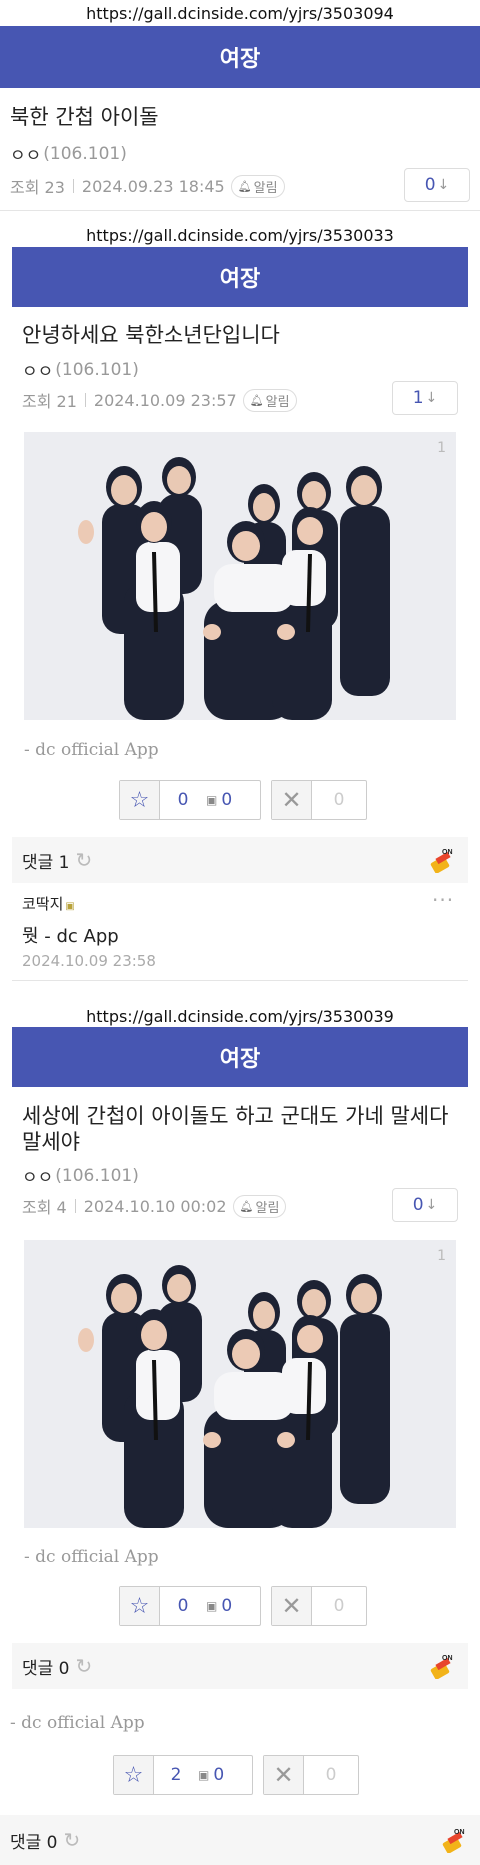  I want to click on post-date: 2024.10.10 00:02, so click(155, 1206).